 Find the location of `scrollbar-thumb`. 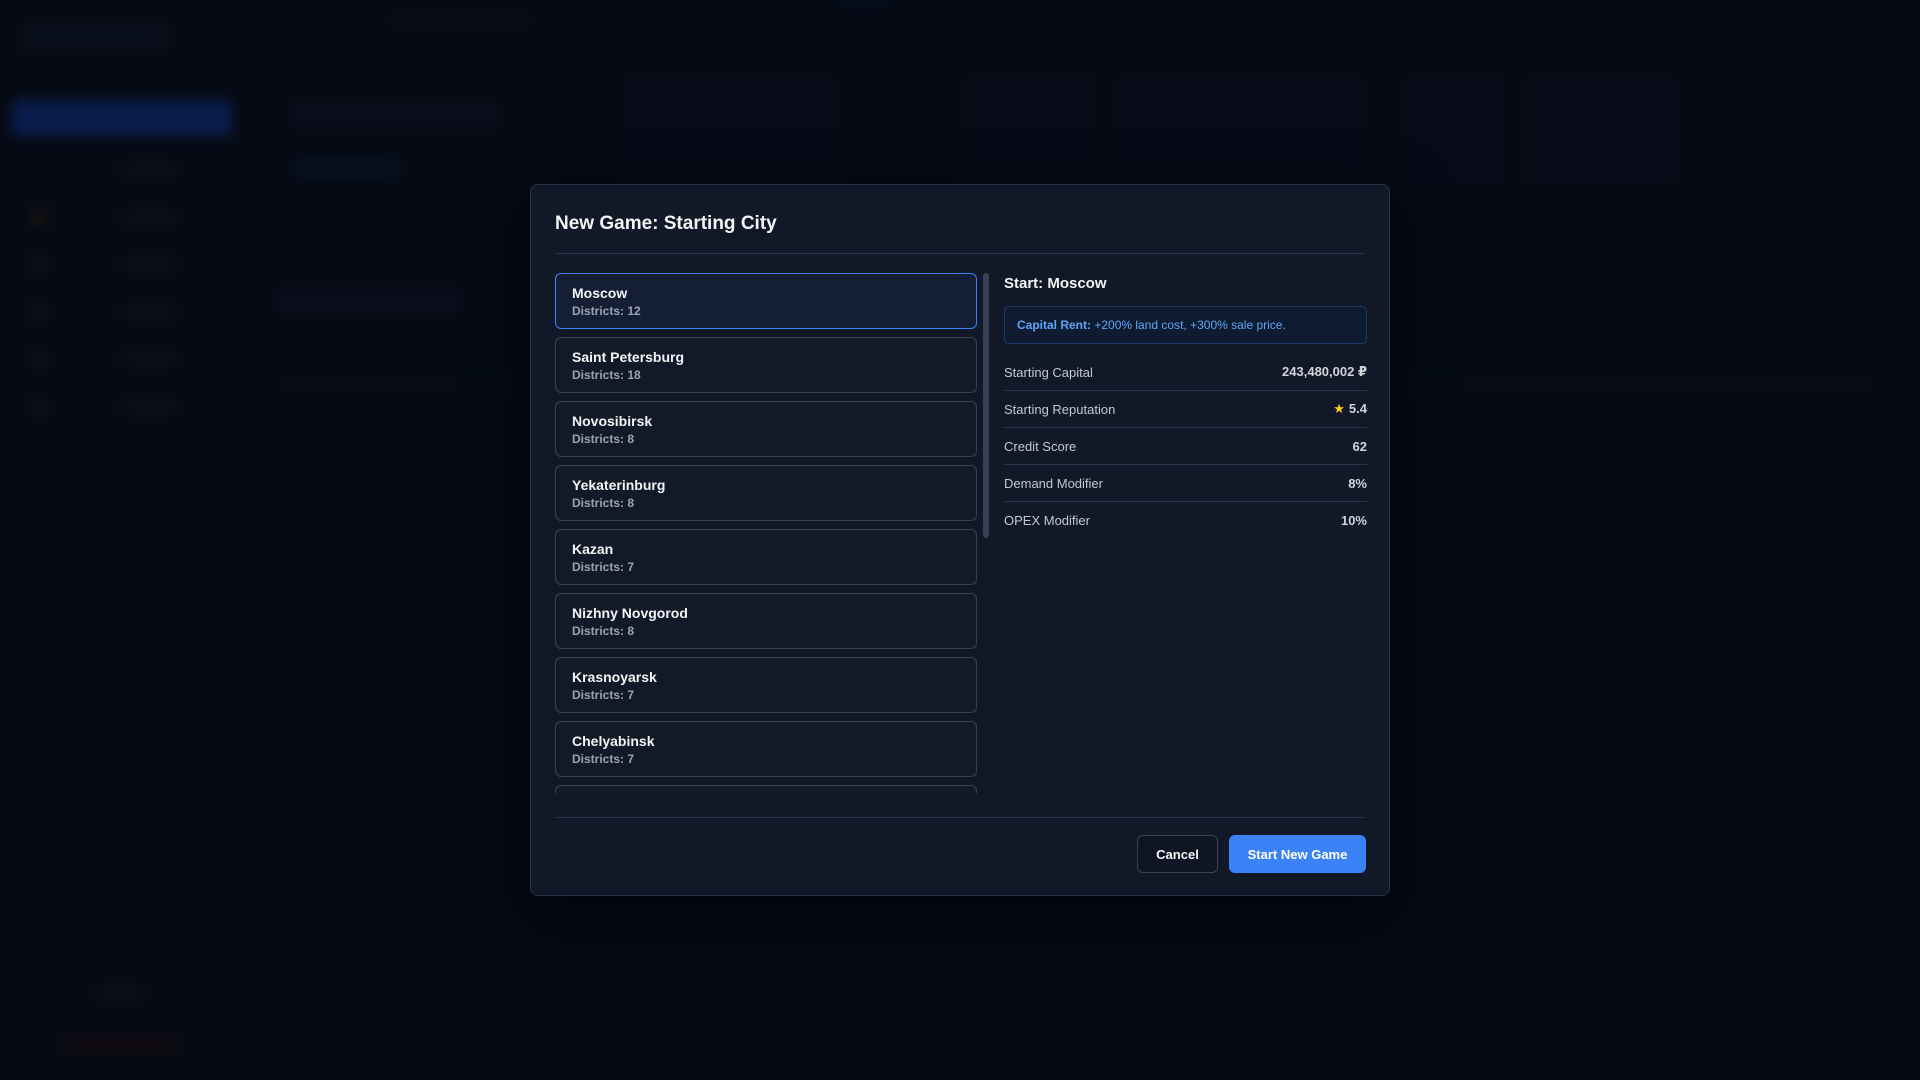

scrollbar-thumb is located at coordinates (986, 405).